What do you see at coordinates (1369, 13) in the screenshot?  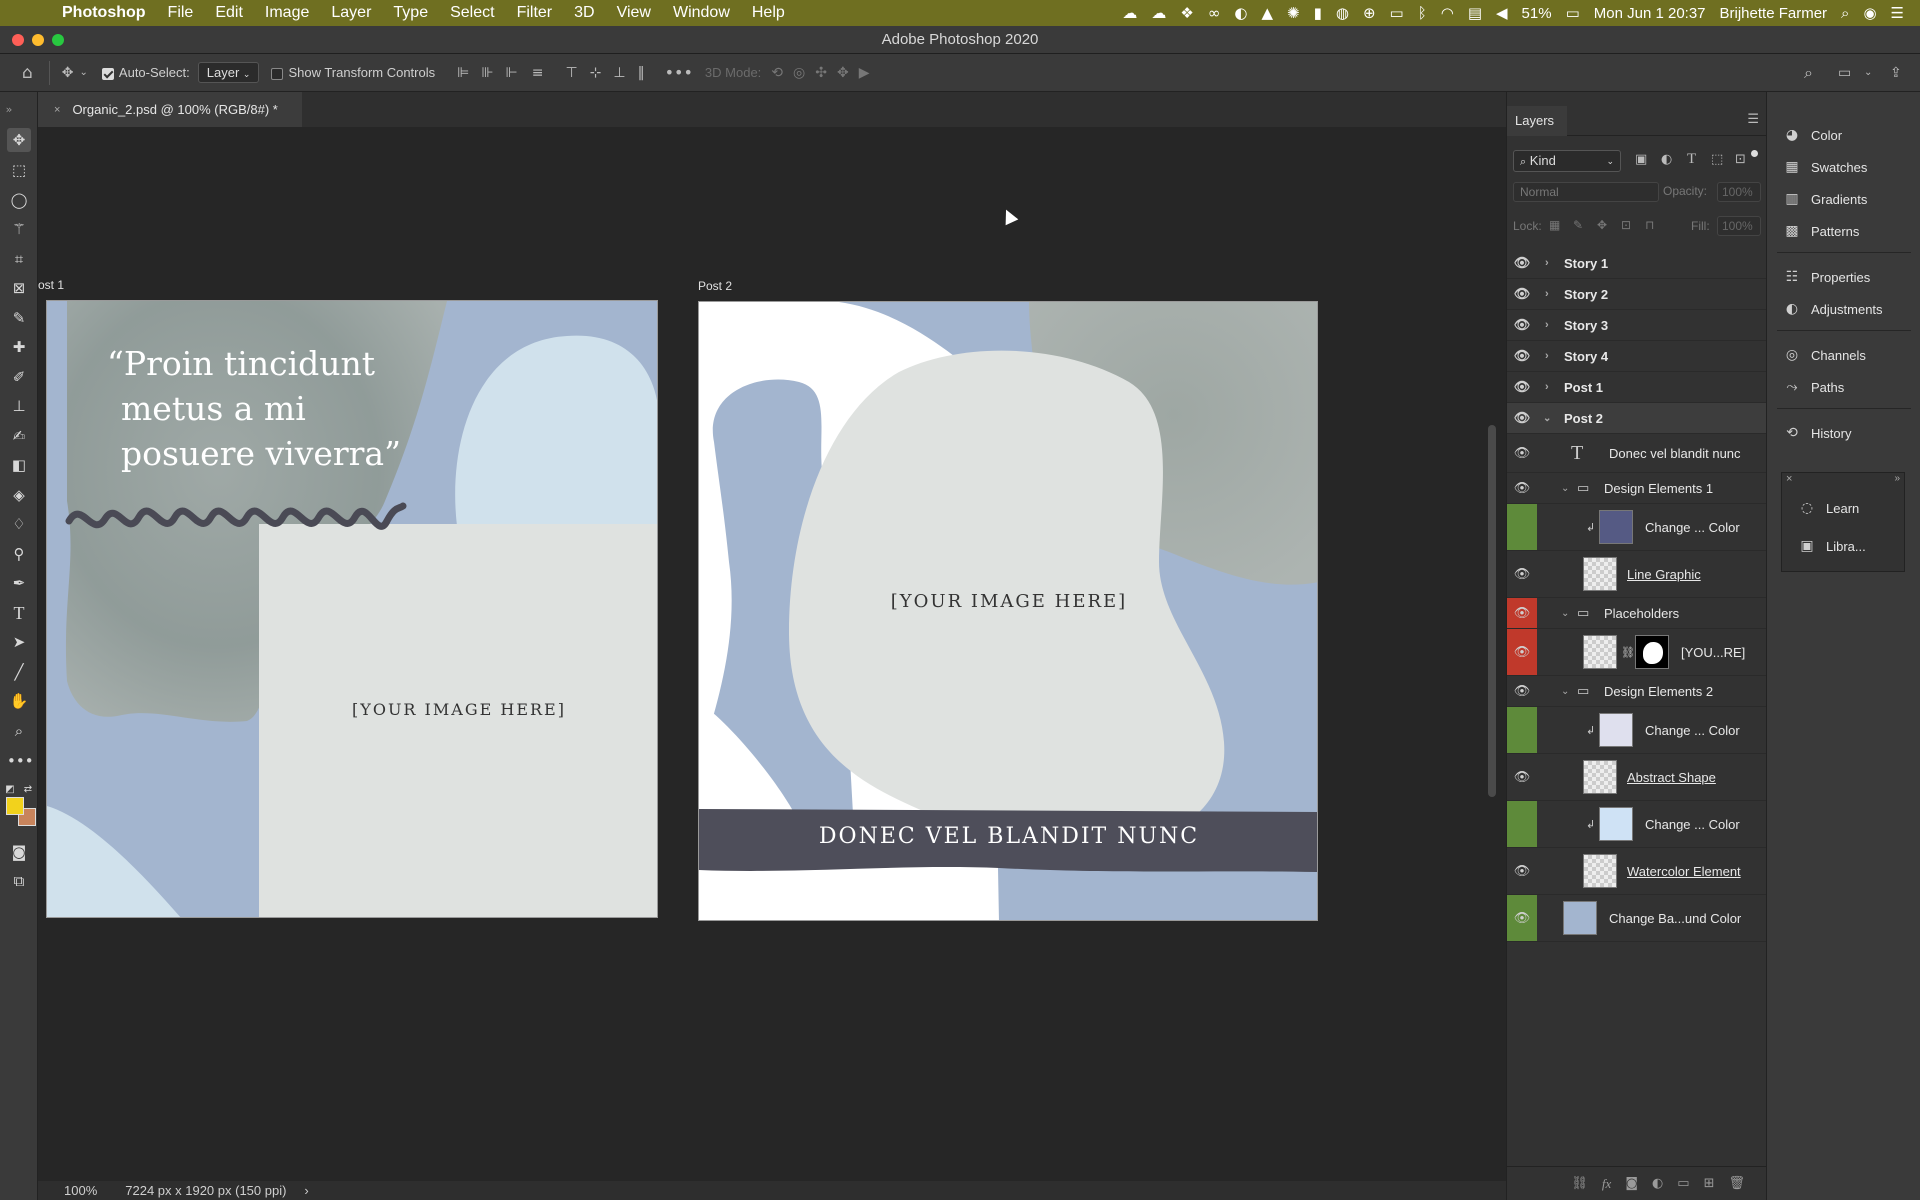 I see `accessibility-icon: ⊕` at bounding box center [1369, 13].